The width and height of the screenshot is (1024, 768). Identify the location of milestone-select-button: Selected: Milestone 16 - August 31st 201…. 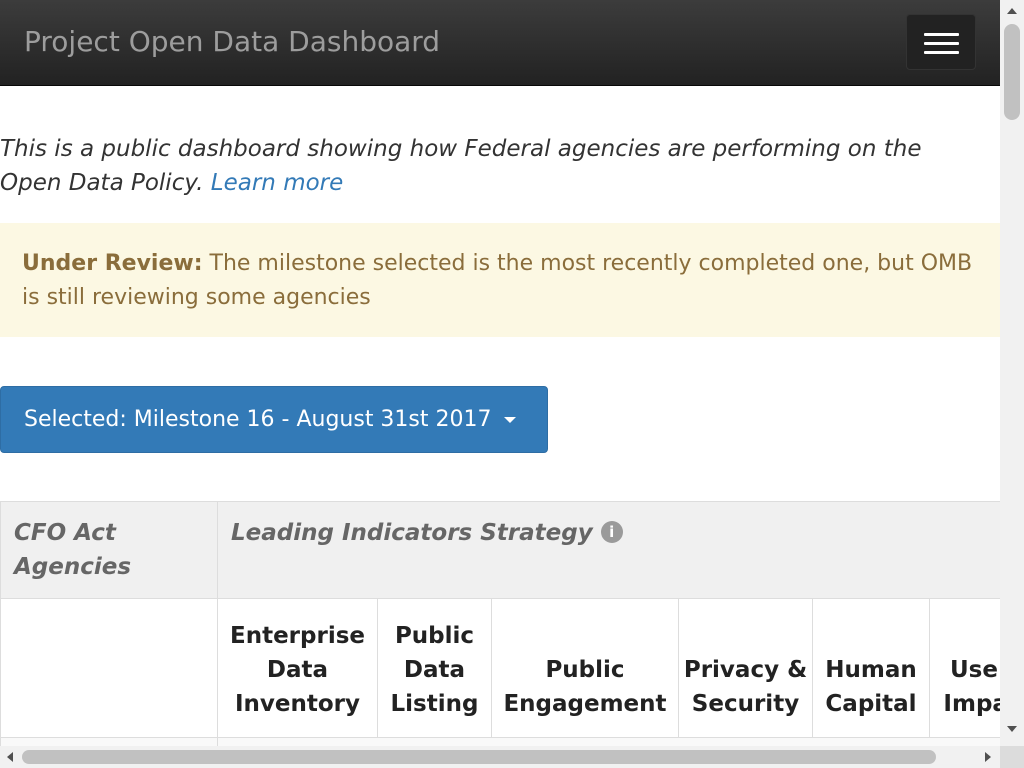
(274, 419).